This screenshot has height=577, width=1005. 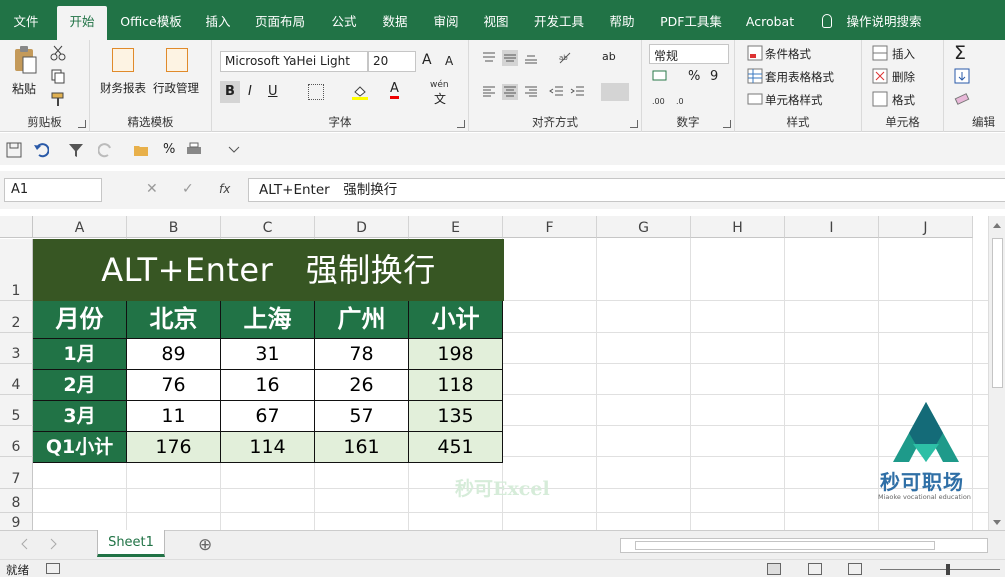 What do you see at coordinates (174, 447) in the screenshot?
I see `data-cell: 176` at bounding box center [174, 447].